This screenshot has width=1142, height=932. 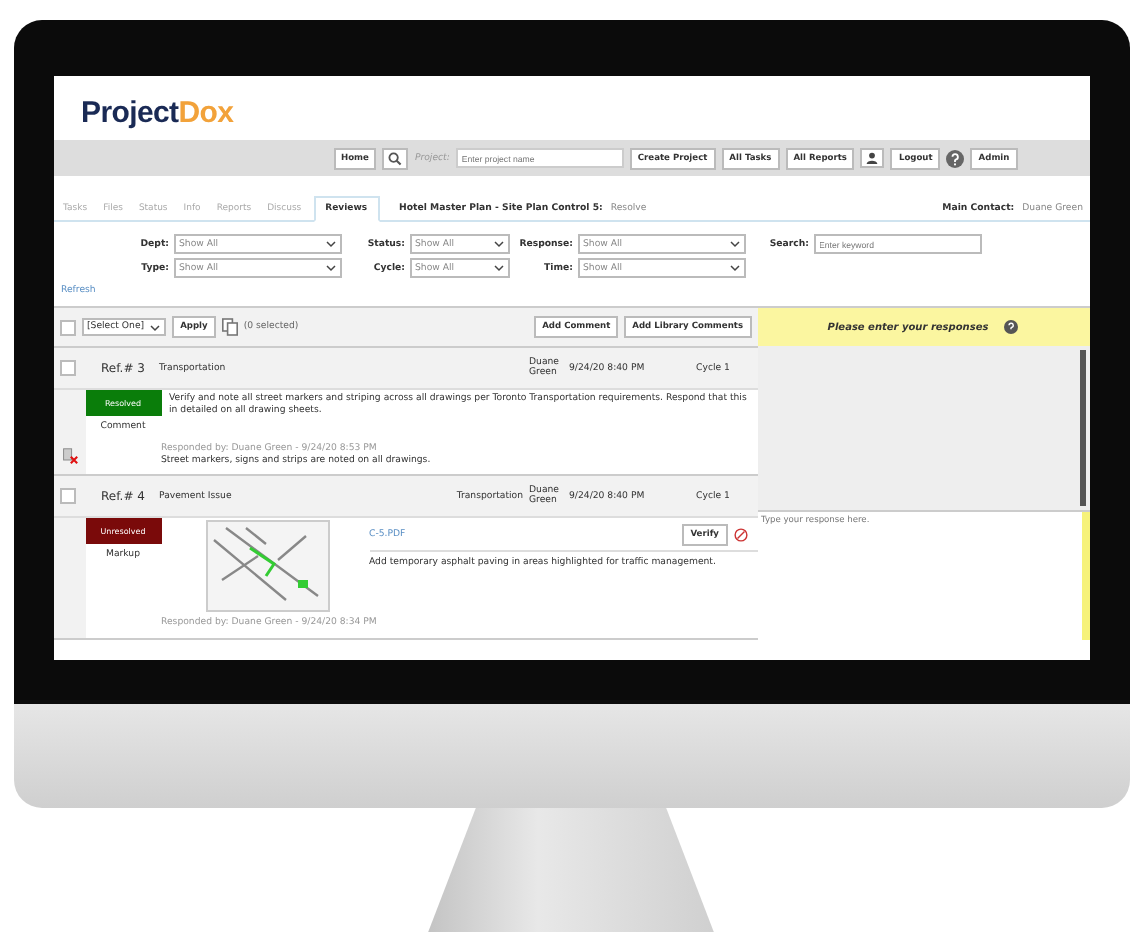 I want to click on search-button, so click(x=395, y=158).